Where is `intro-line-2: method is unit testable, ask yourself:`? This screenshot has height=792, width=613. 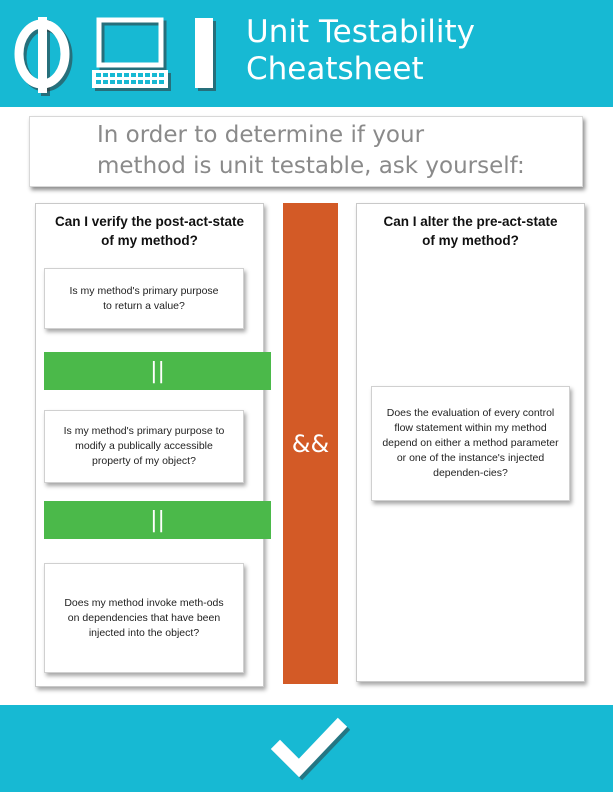 intro-line-2: method is unit testable, ask yourself: is located at coordinates (311, 166).